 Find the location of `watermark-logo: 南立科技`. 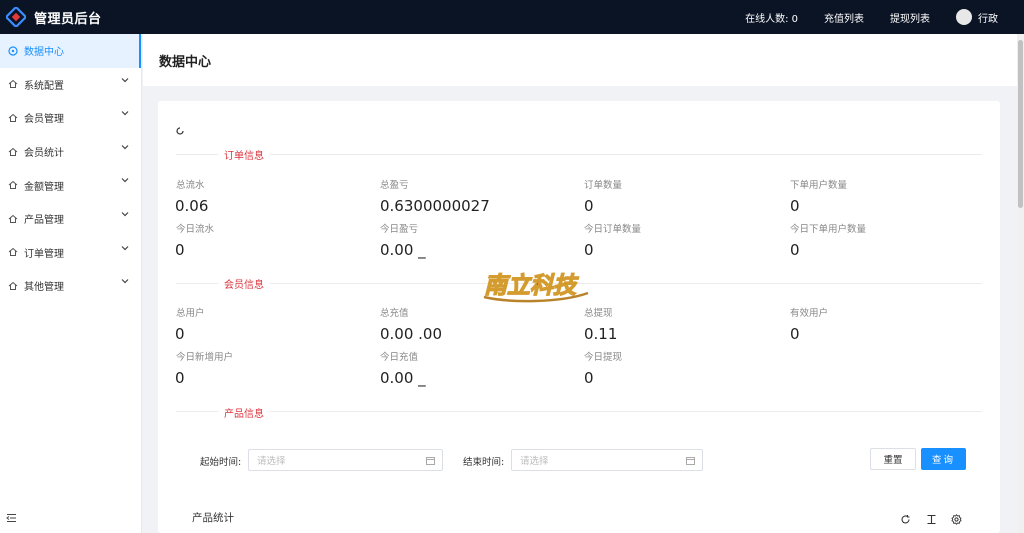

watermark-logo: 南立科技 is located at coordinates (536, 284).